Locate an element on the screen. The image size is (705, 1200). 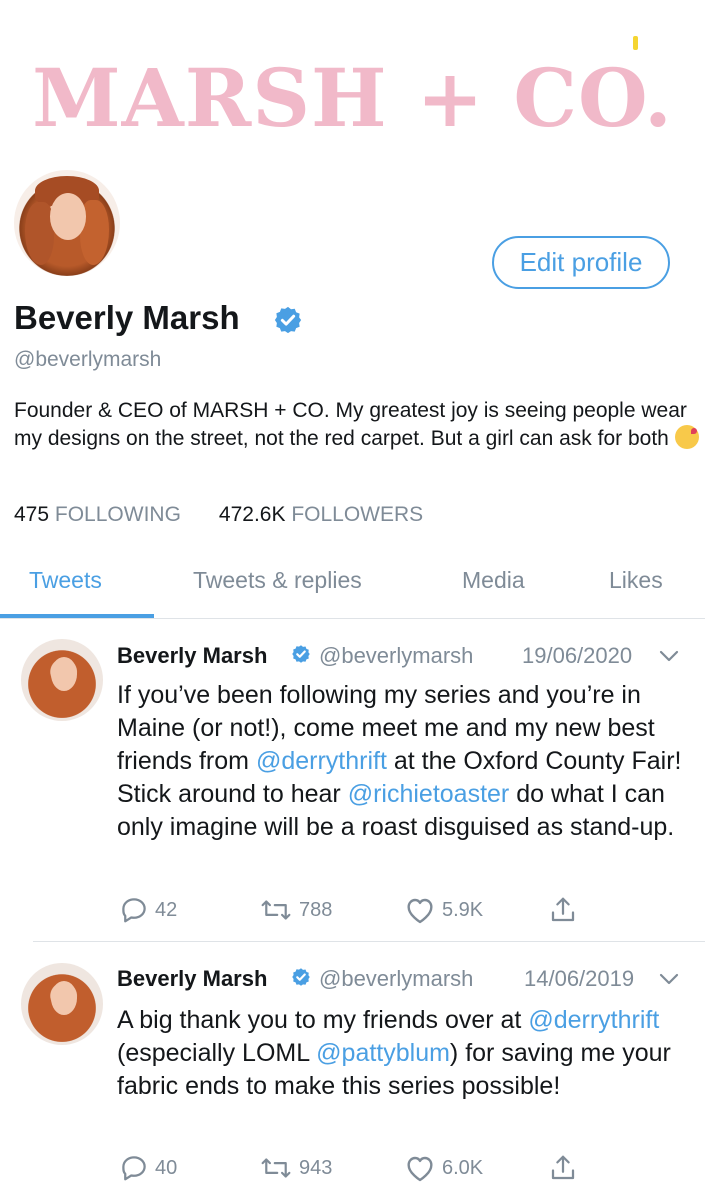
like-count: 5.9K is located at coordinates (463, 909).